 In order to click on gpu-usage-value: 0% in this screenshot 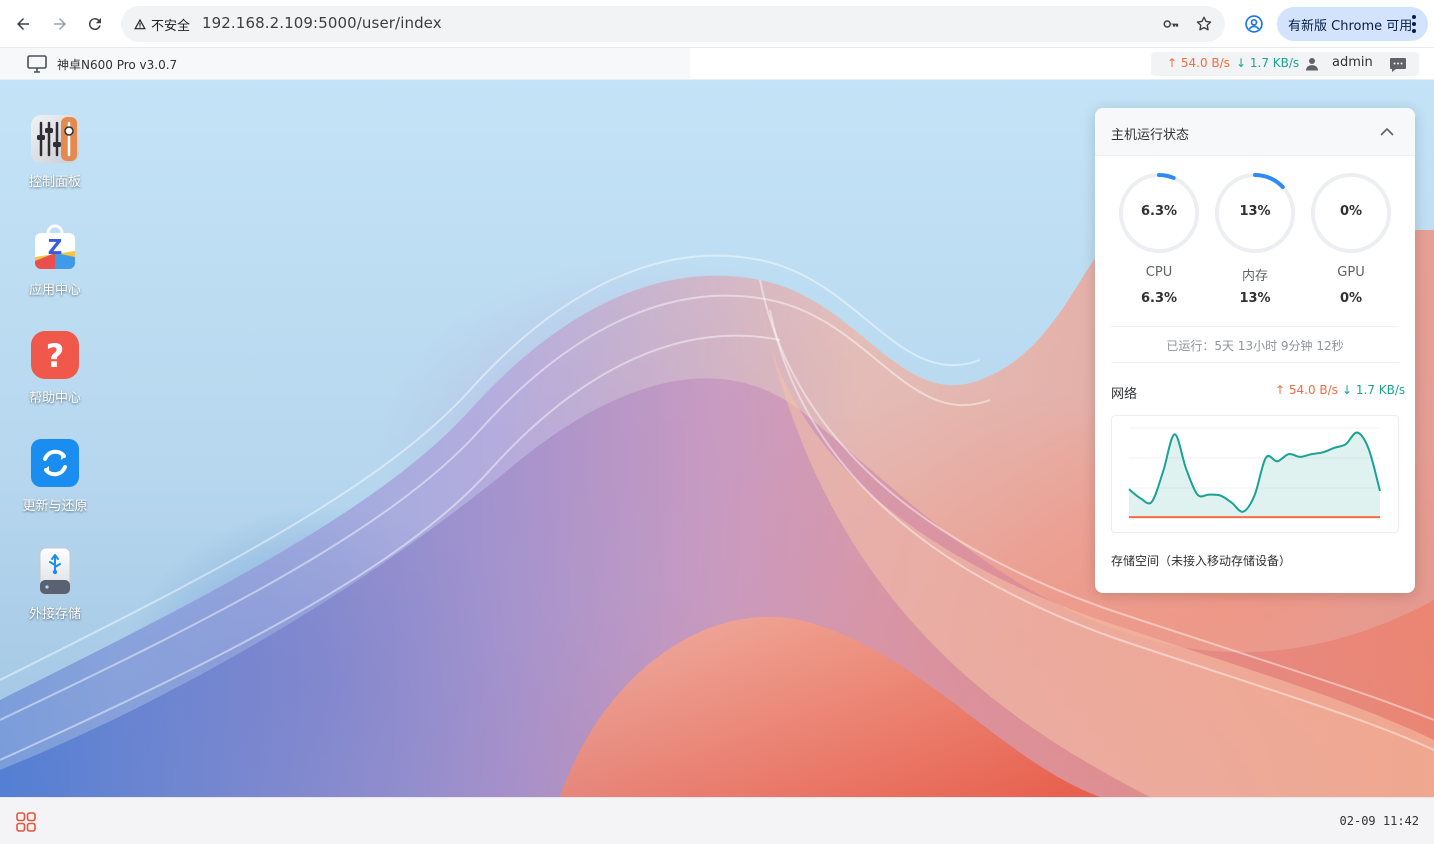, I will do `click(1351, 298)`.